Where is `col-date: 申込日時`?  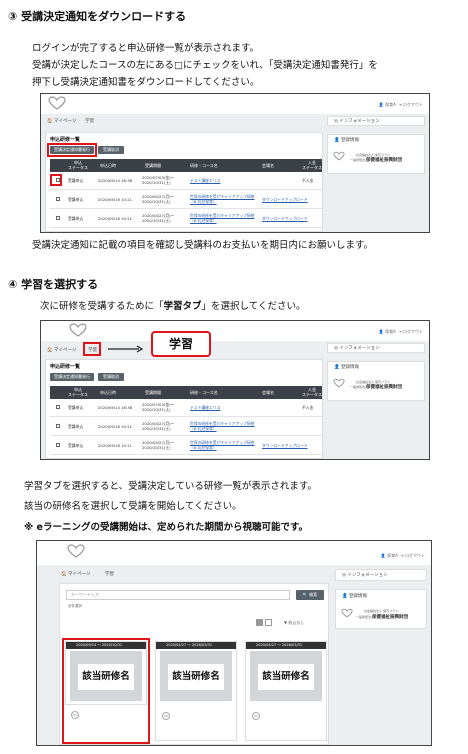 col-date: 申込日時 is located at coordinates (108, 165).